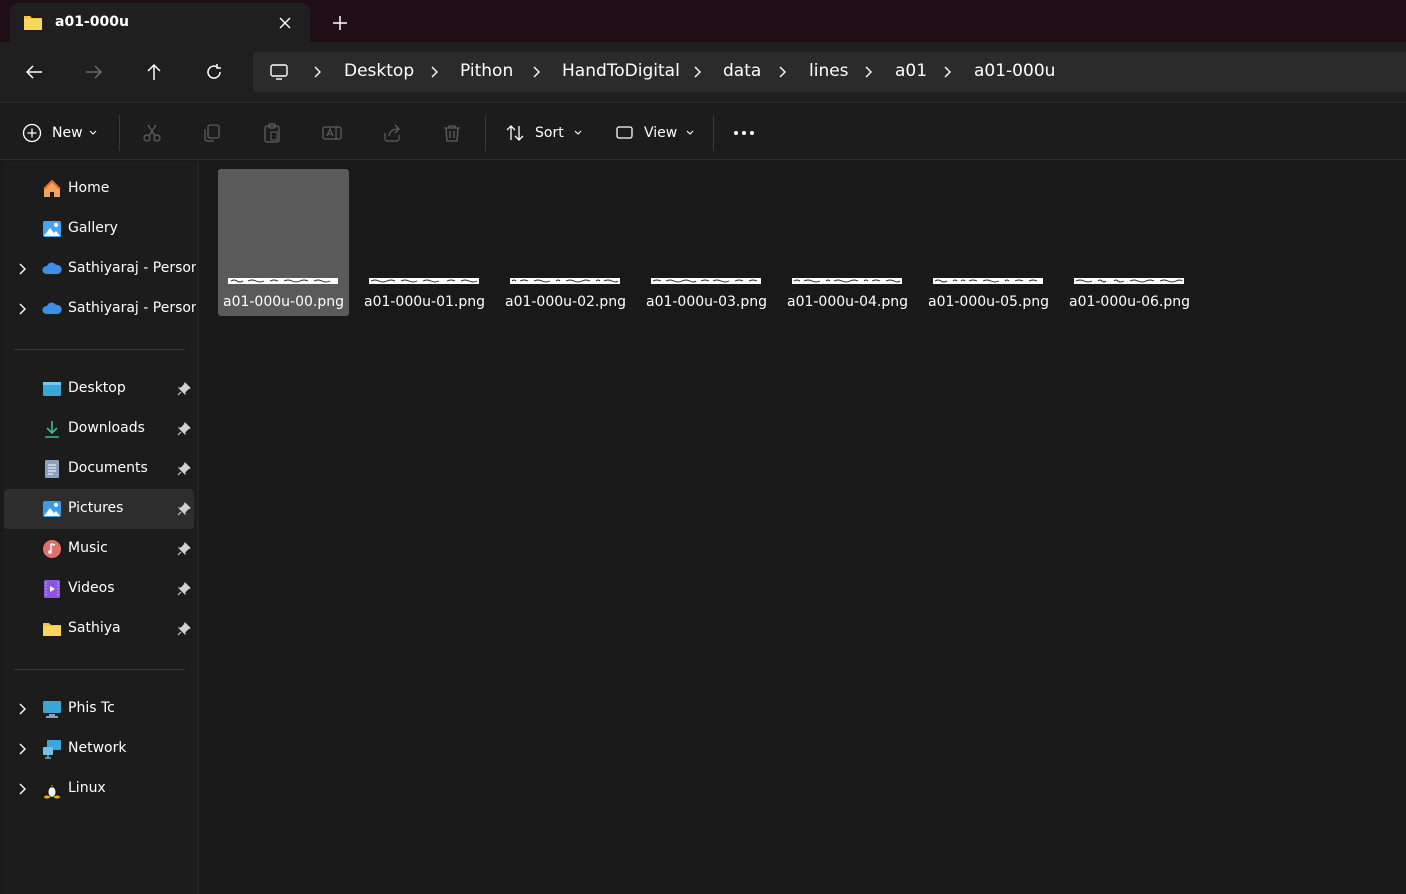  What do you see at coordinates (272, 133) in the screenshot?
I see `paste-button` at bounding box center [272, 133].